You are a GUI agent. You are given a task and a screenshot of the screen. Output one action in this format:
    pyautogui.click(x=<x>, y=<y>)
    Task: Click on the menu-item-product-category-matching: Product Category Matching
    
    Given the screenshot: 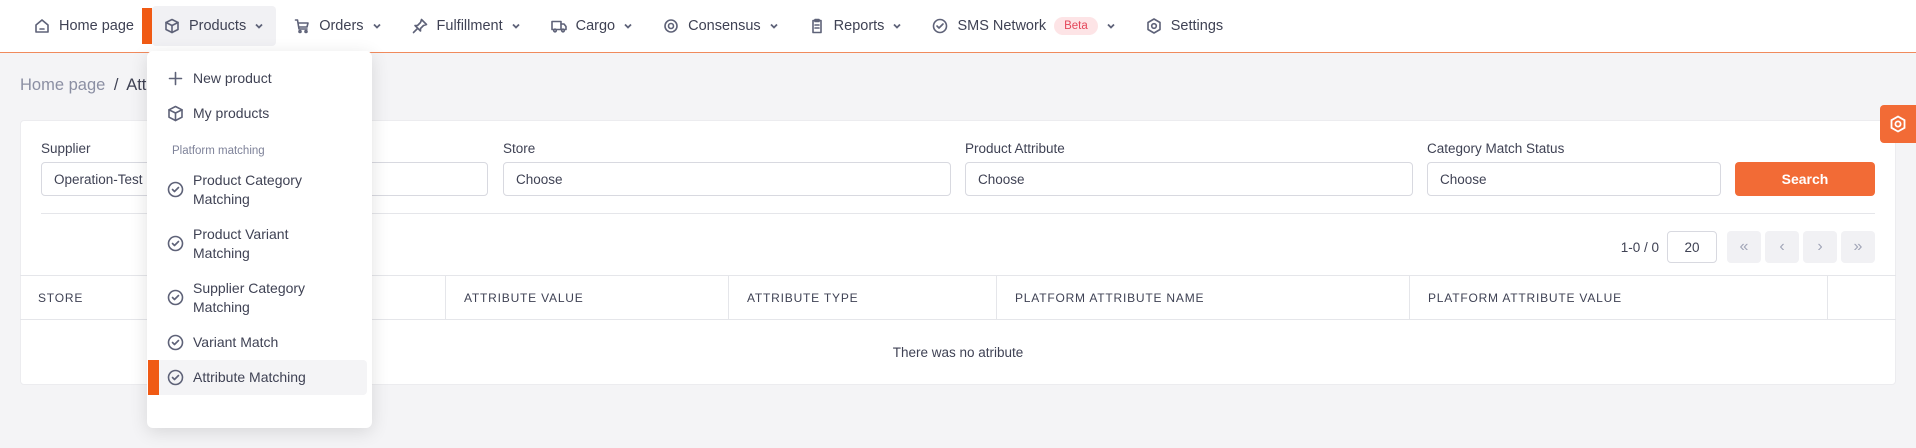 What is the action you would take?
    pyautogui.click(x=259, y=190)
    